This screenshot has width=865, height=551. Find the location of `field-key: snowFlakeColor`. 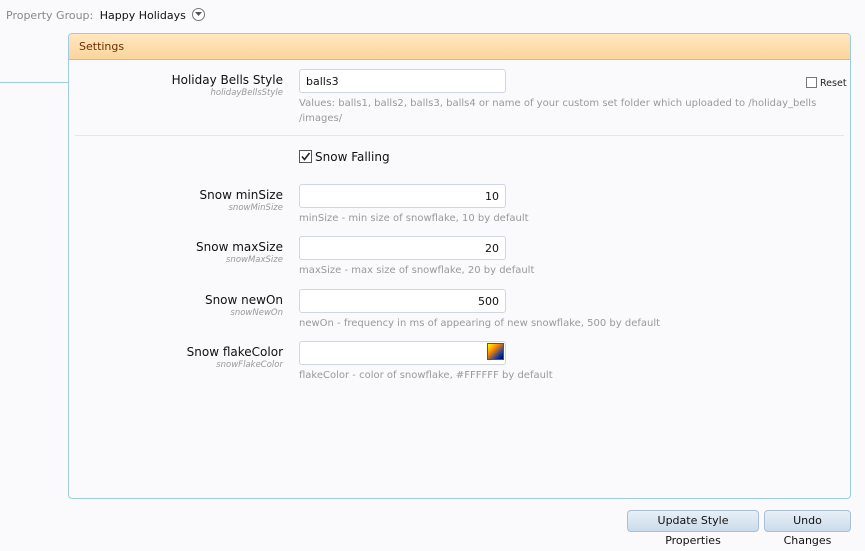

field-key: snowFlakeColor is located at coordinates (249, 365).